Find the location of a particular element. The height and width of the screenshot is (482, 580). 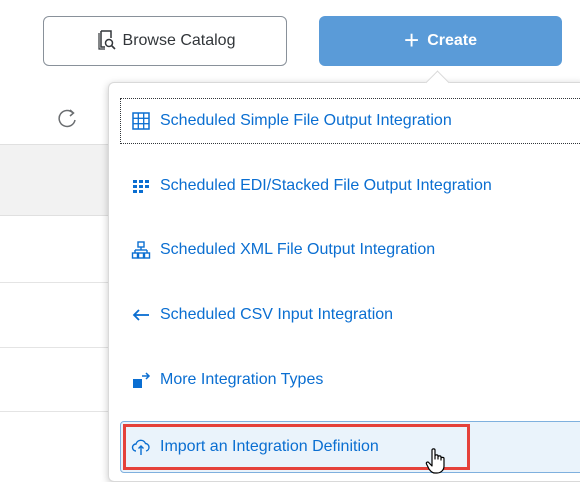

browse-catalog-label: Browse Catalog is located at coordinates (179, 40).